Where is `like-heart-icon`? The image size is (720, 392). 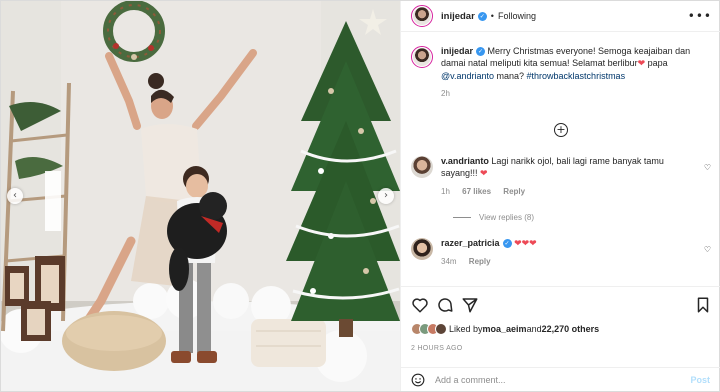 like-heart-icon is located at coordinates (420, 305).